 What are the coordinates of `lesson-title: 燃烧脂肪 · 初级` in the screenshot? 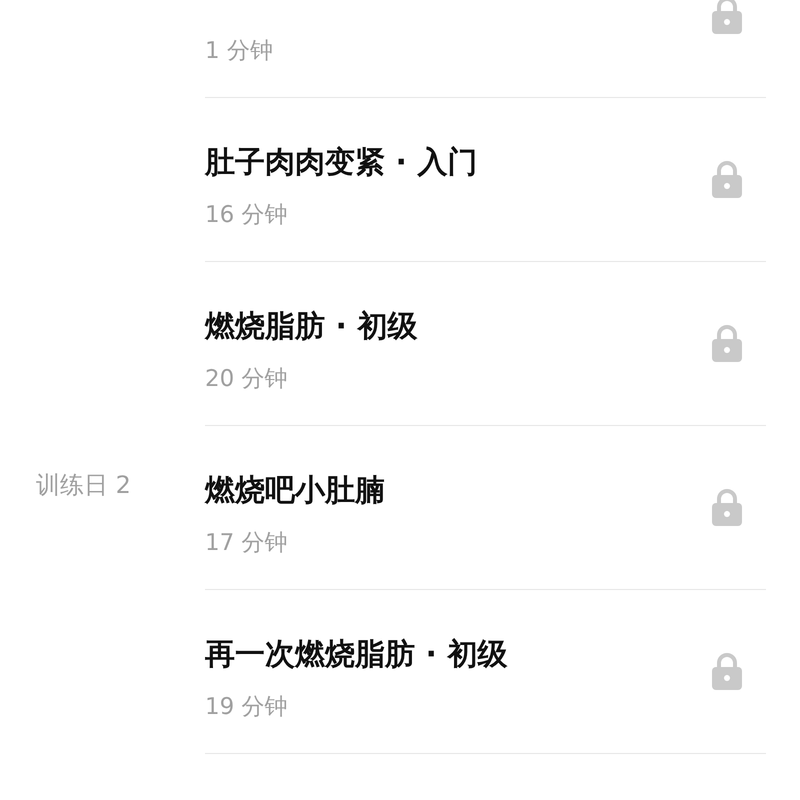 It's located at (311, 326).